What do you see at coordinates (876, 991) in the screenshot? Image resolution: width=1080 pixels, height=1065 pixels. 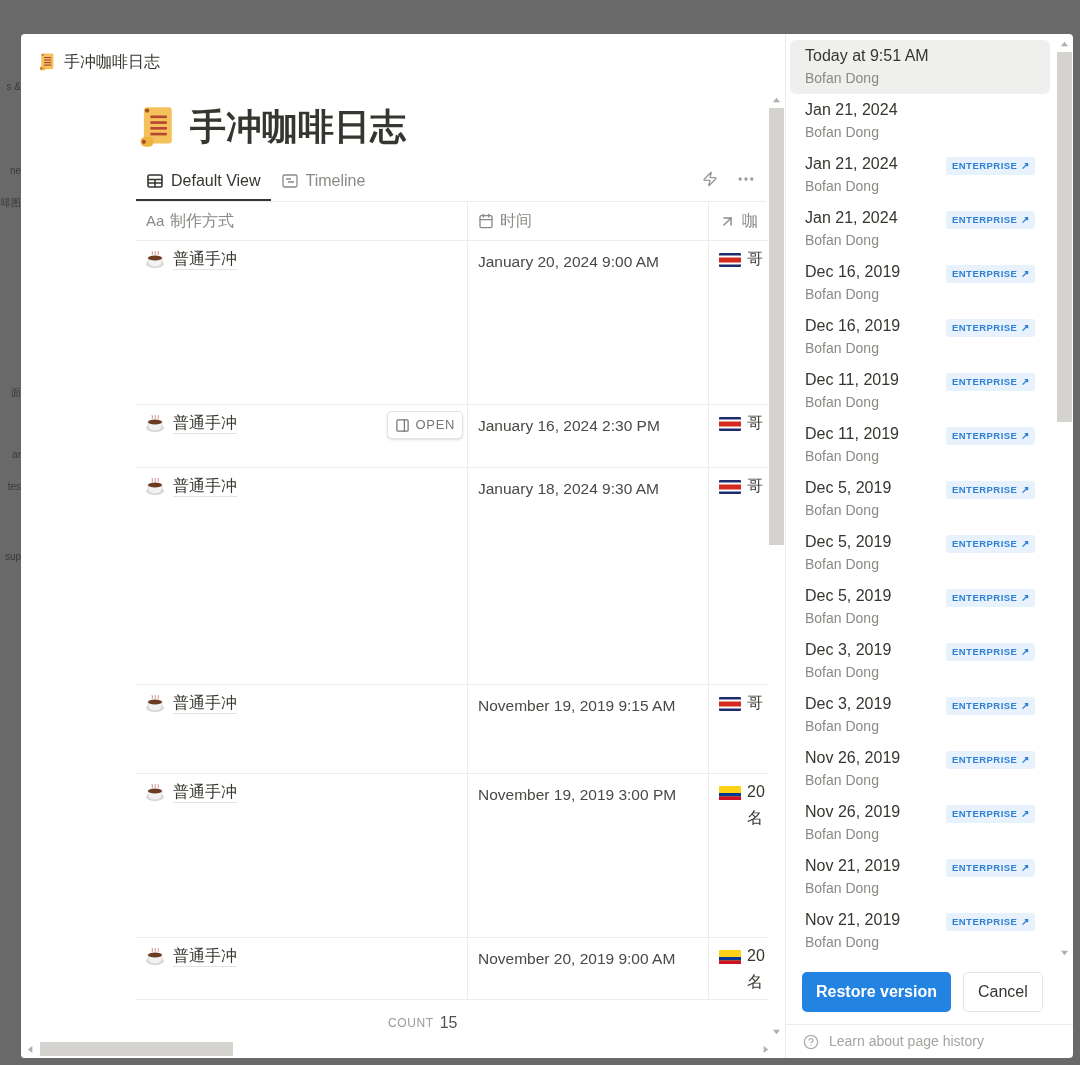 I see `restore-version-button: Restore version` at bounding box center [876, 991].